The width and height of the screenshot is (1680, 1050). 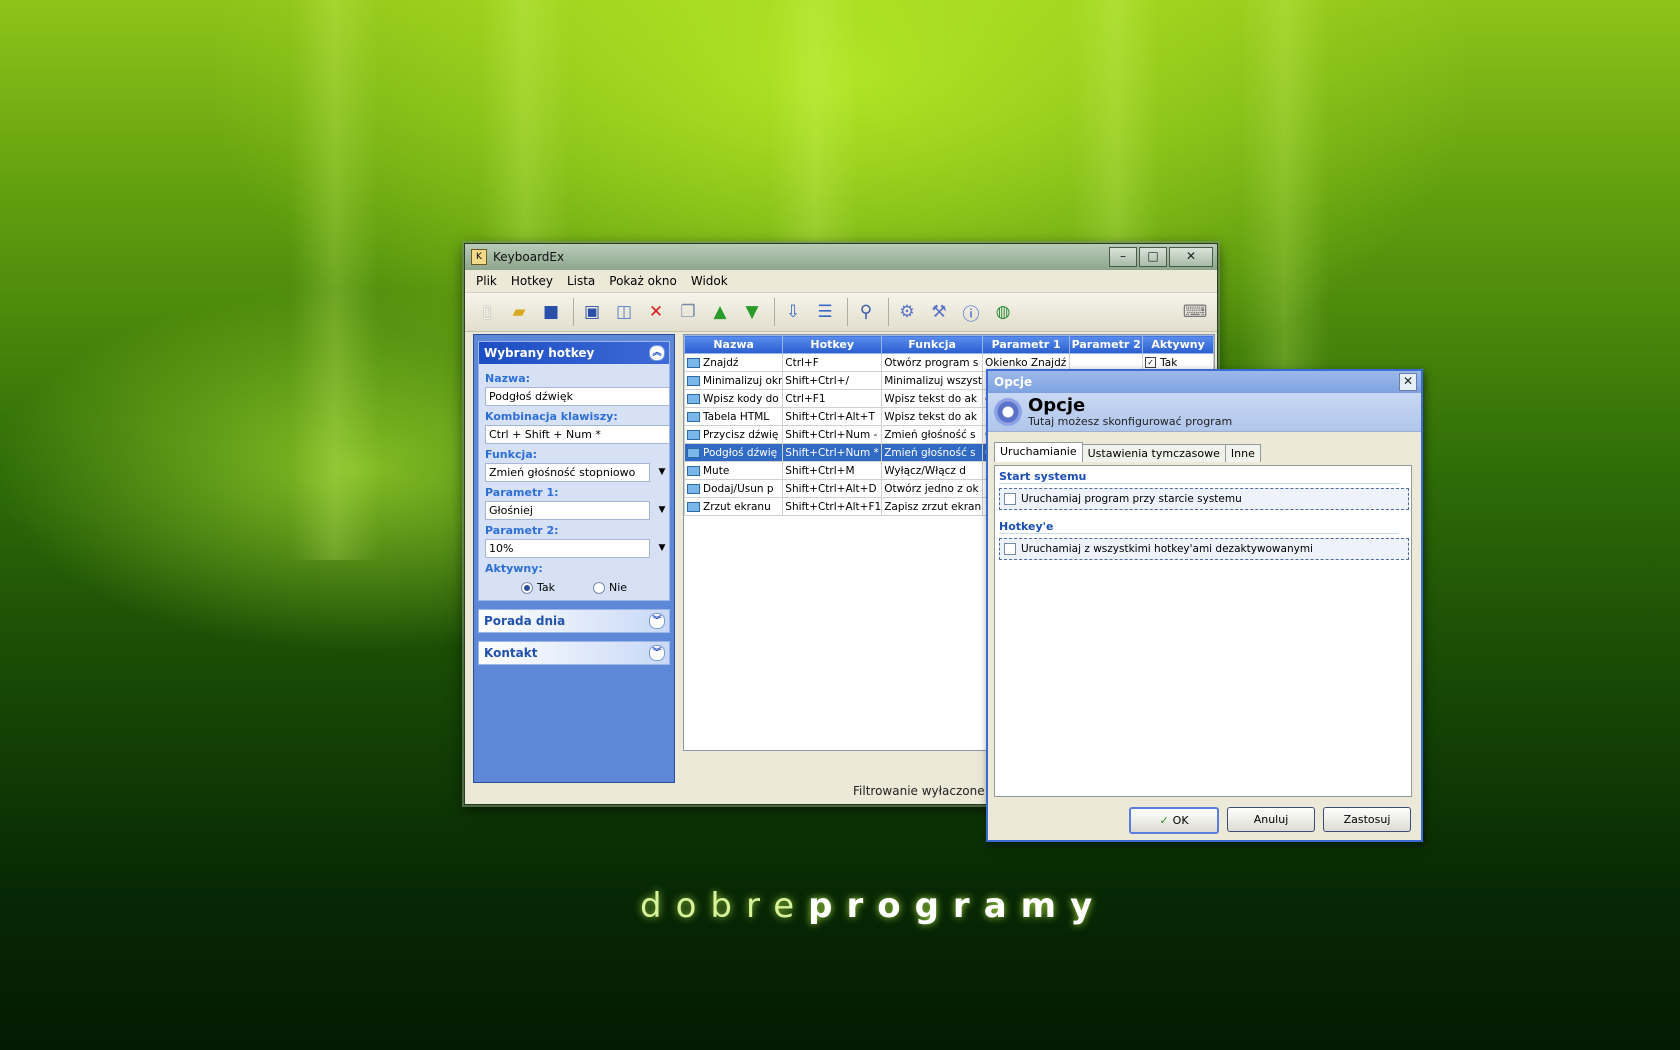 I want to click on param2-value: 10%, so click(x=501, y=548).